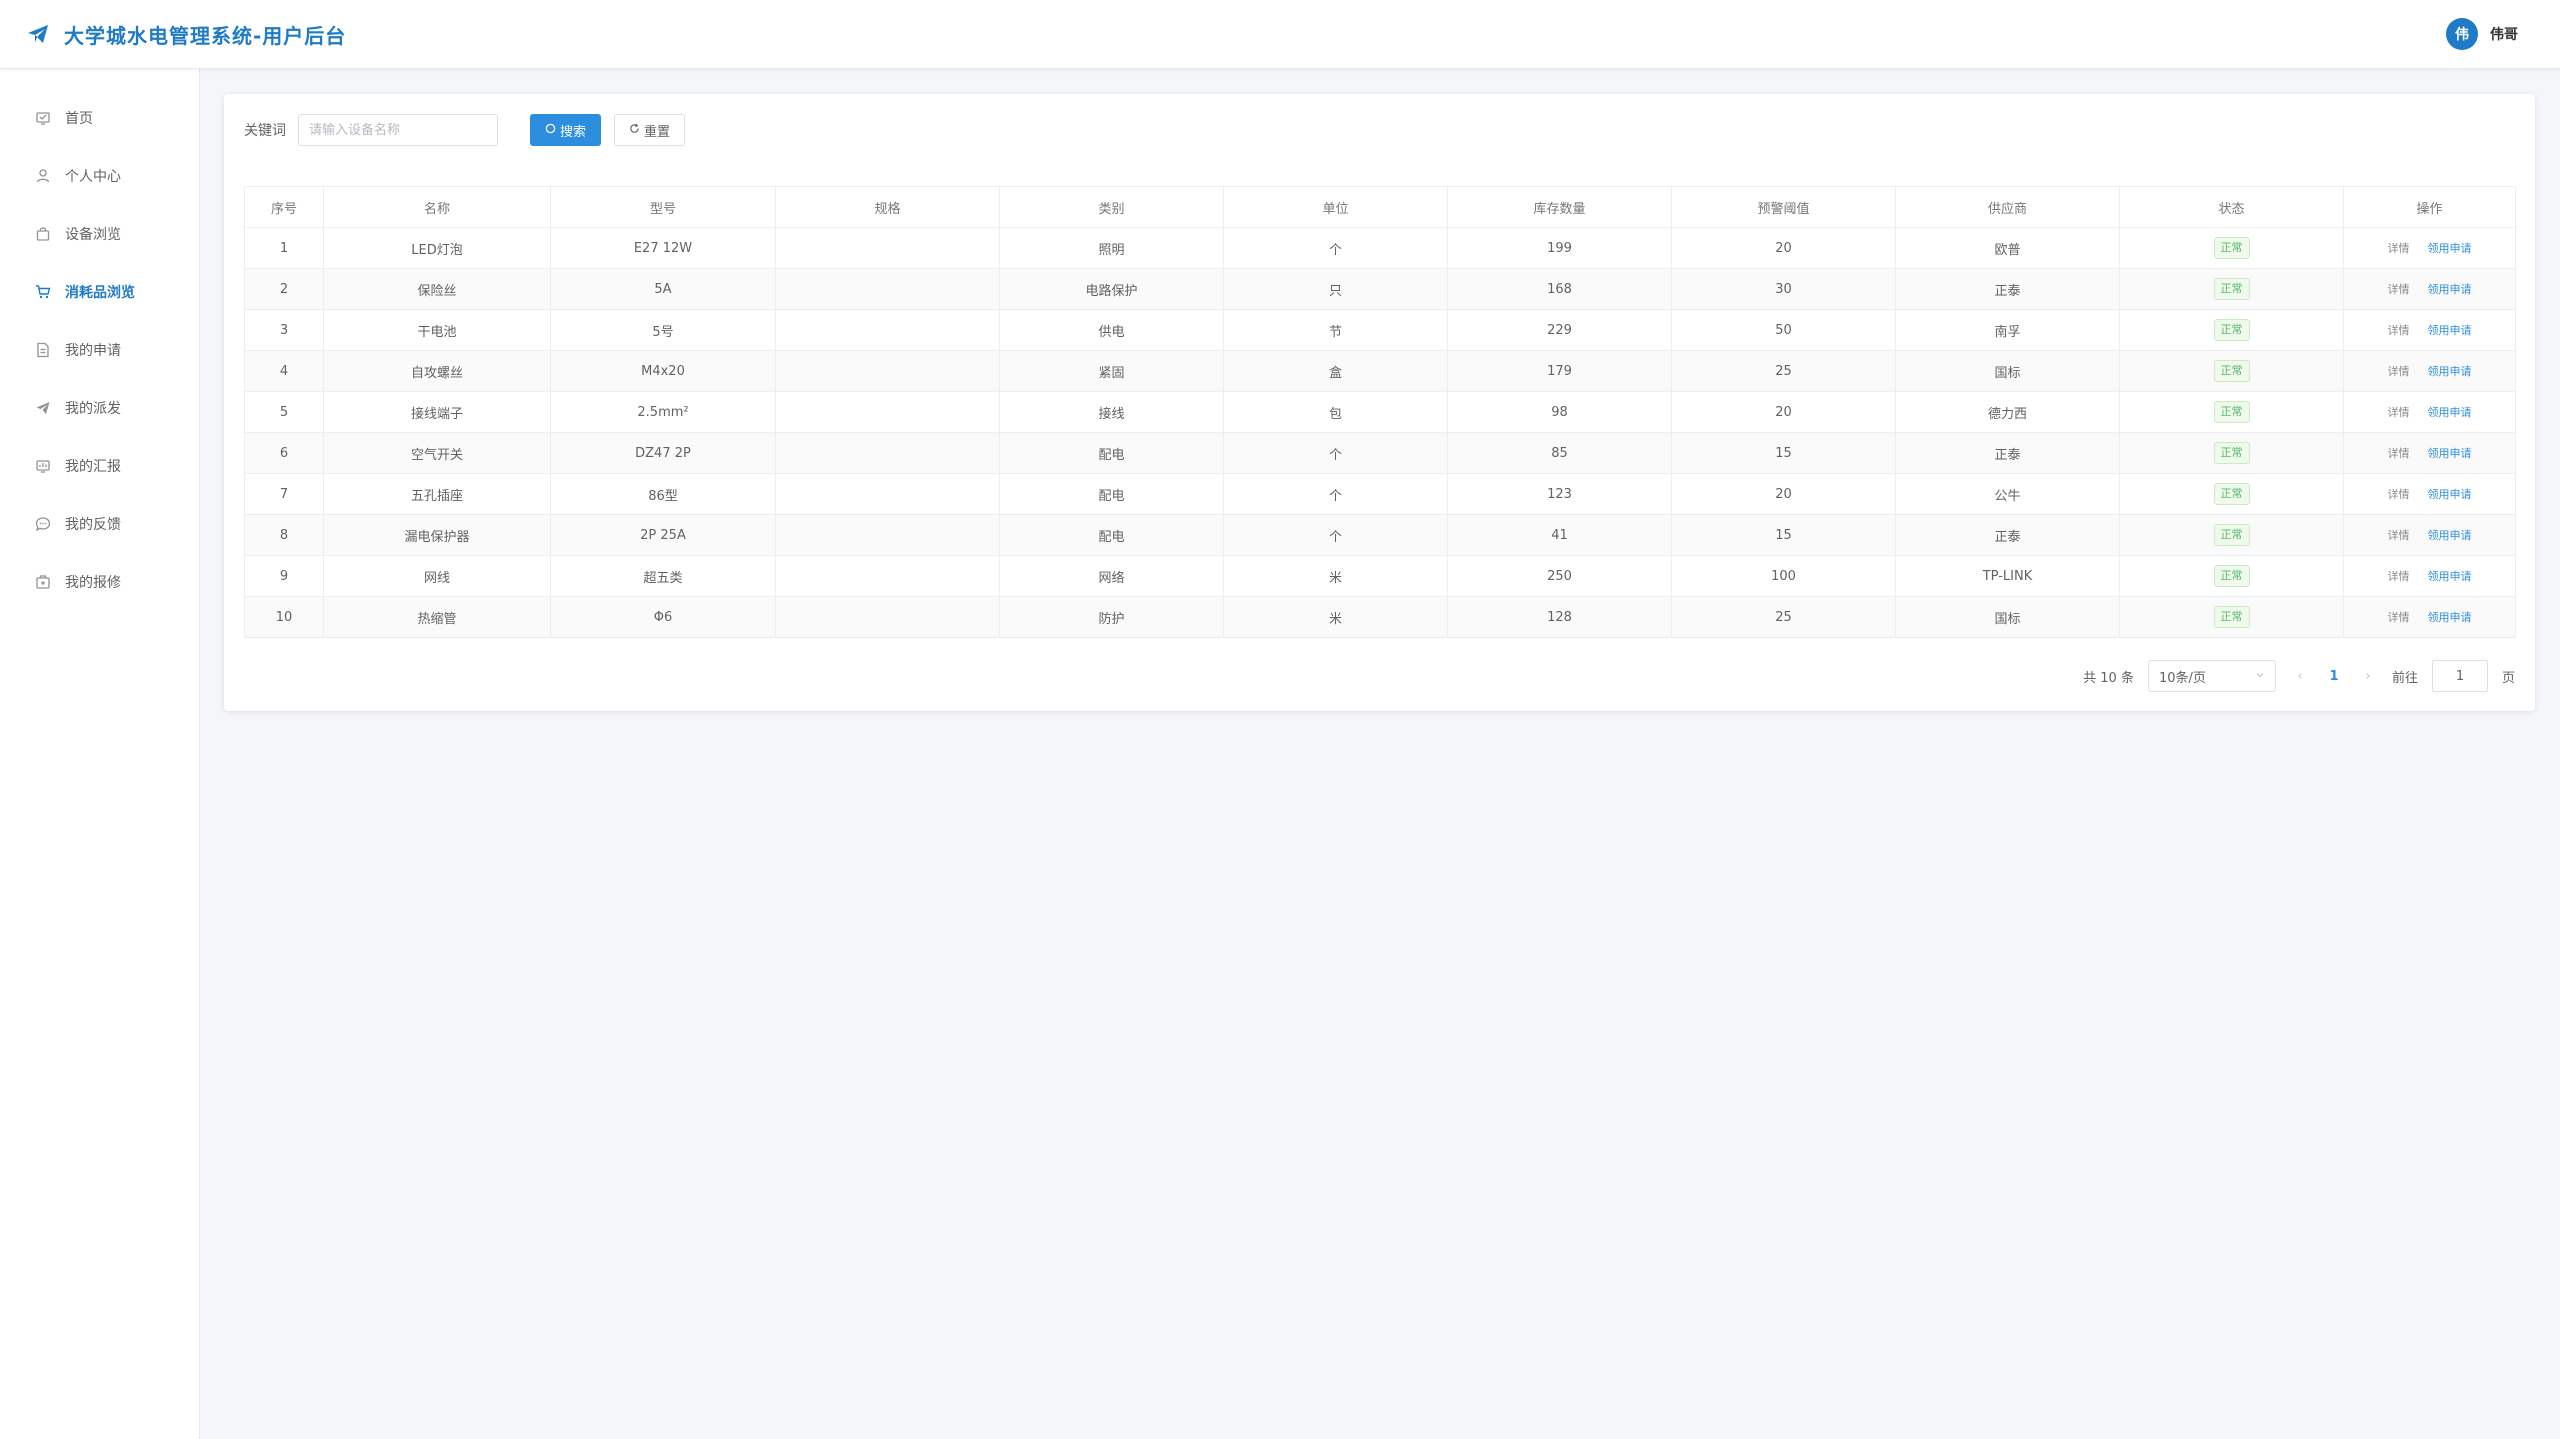  I want to click on cell-name: 网线, so click(437, 576).